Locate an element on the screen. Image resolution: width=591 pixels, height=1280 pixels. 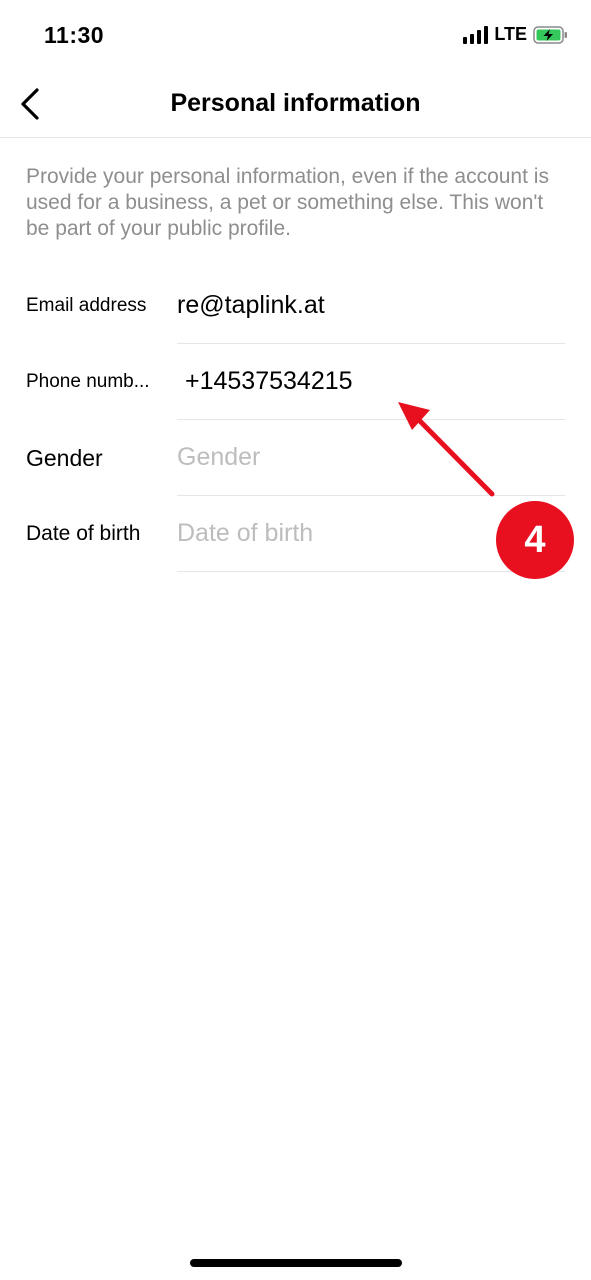
email-row: Email address re@taplink.at is located at coordinates (295, 306).